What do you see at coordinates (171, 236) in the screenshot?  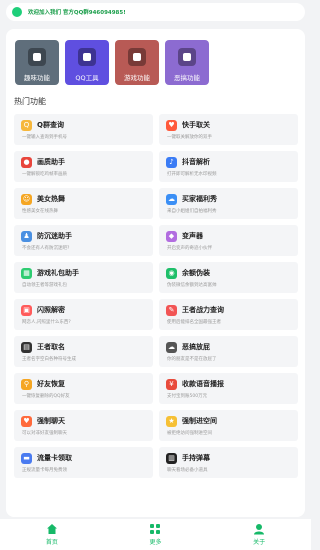 I see `feature-icon: ◆` at bounding box center [171, 236].